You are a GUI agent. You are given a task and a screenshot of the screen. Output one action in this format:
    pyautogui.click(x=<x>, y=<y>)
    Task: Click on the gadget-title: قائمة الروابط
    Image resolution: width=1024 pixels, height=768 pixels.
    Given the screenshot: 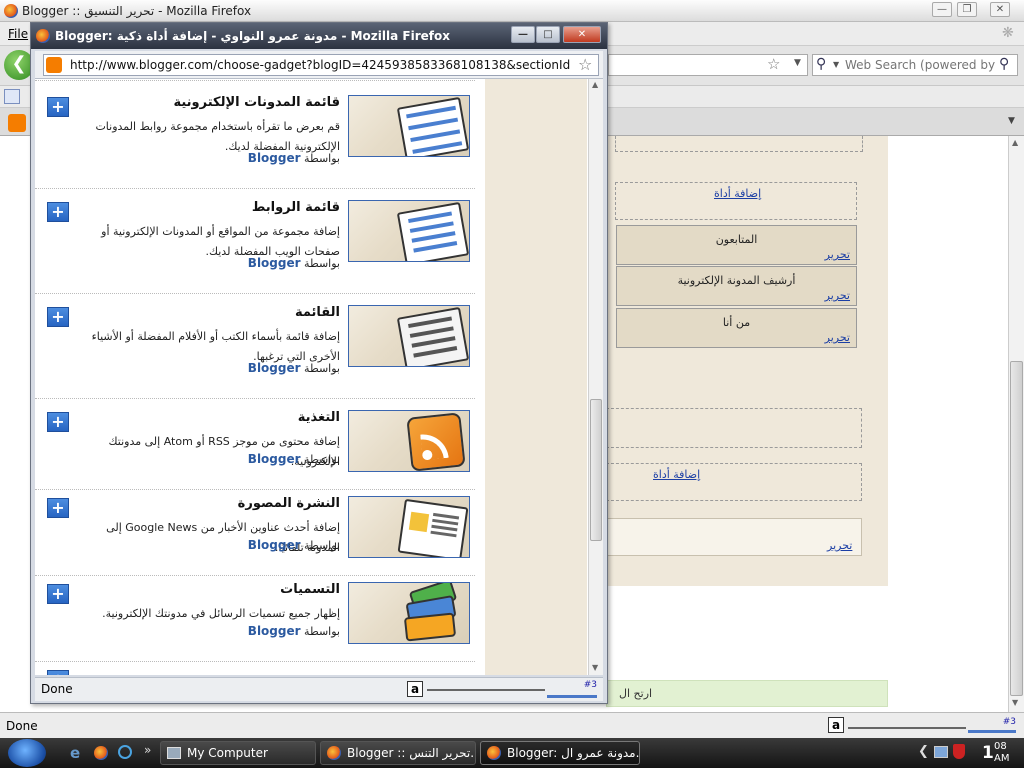 What is the action you would take?
    pyautogui.click(x=296, y=207)
    